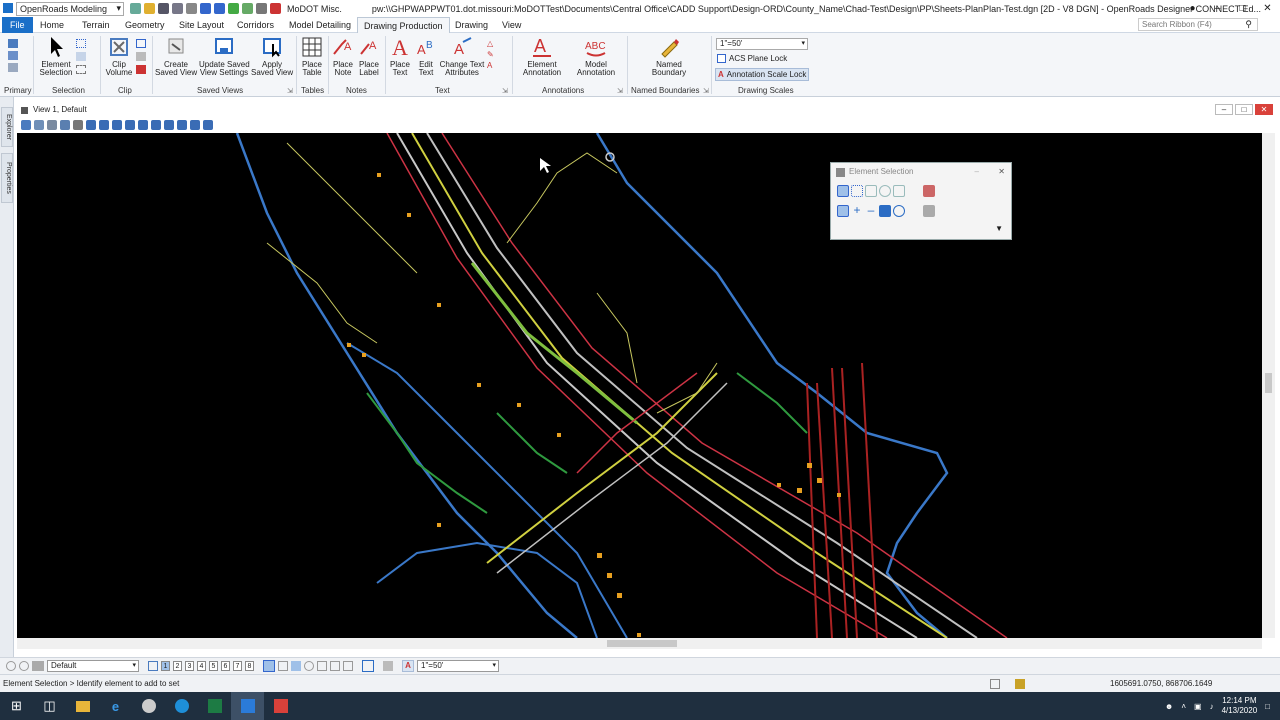 This screenshot has width=1280, height=720. I want to click on tab-terrain: Terrain, so click(96, 25).